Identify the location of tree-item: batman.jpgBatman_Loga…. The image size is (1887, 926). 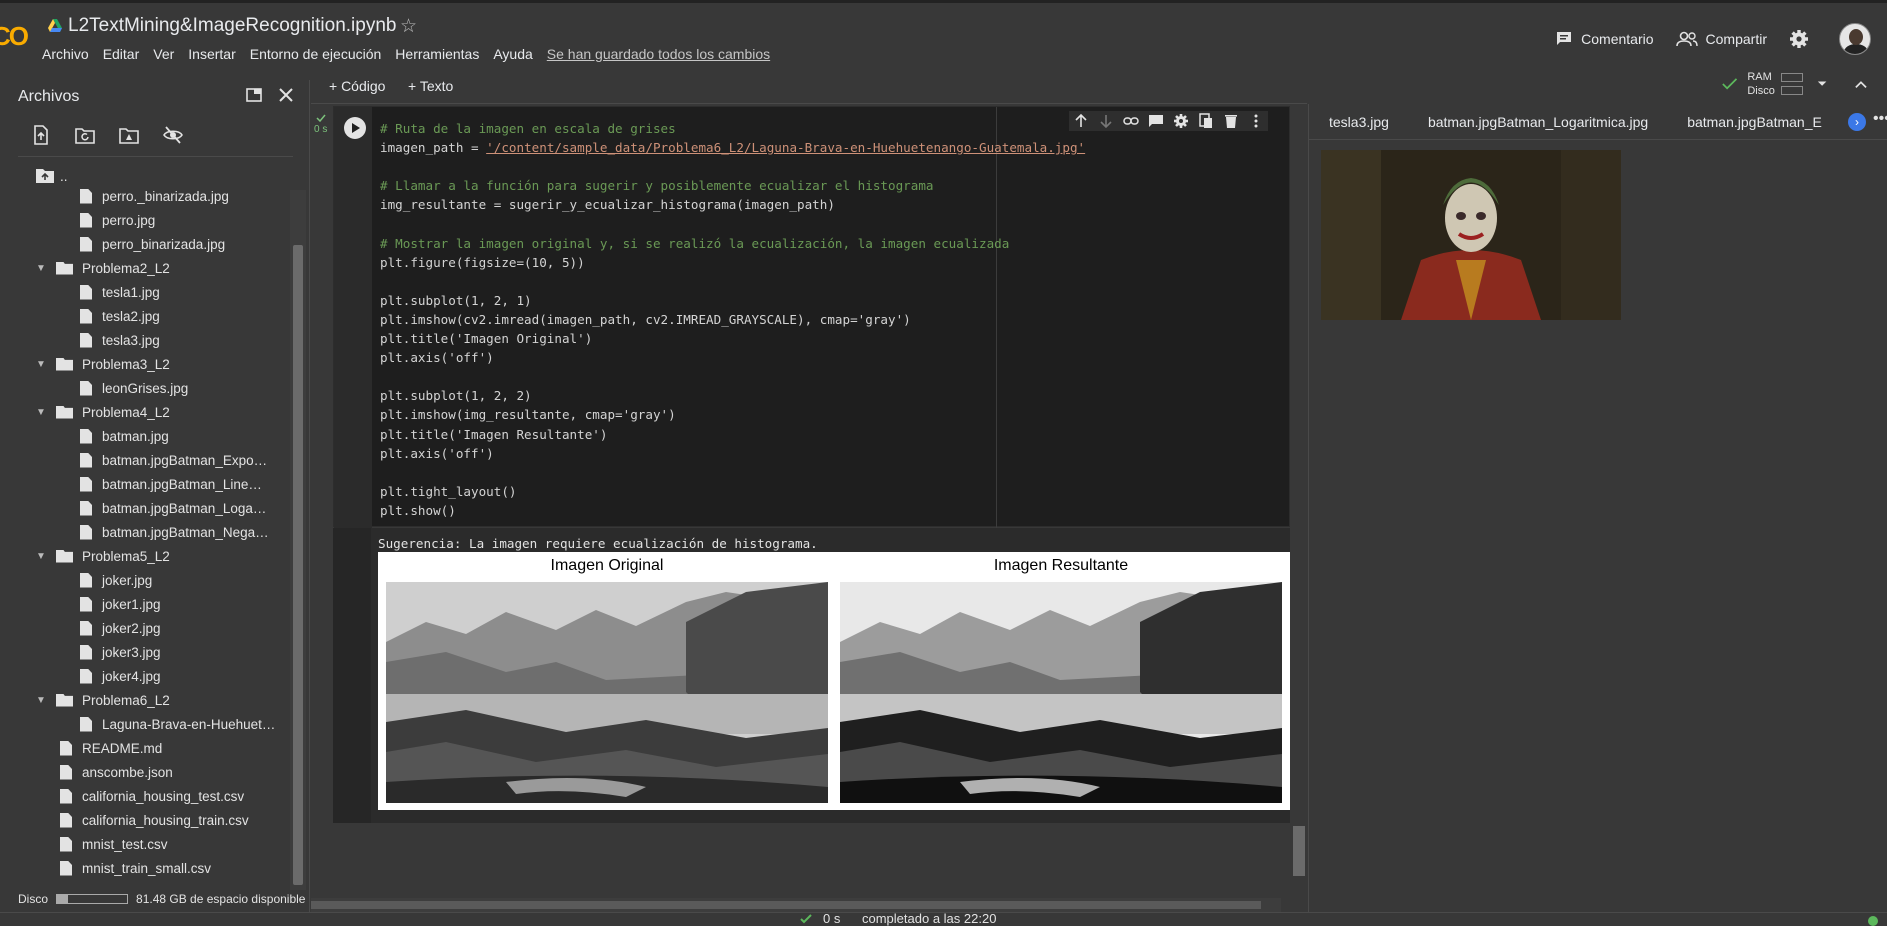
(173, 508).